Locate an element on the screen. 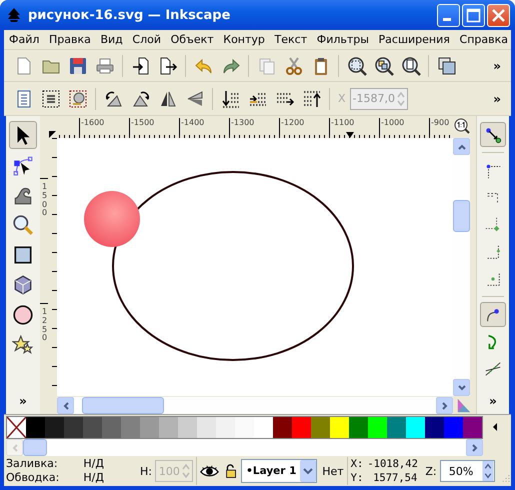  menu-item: Правка is located at coordinates (70, 39).